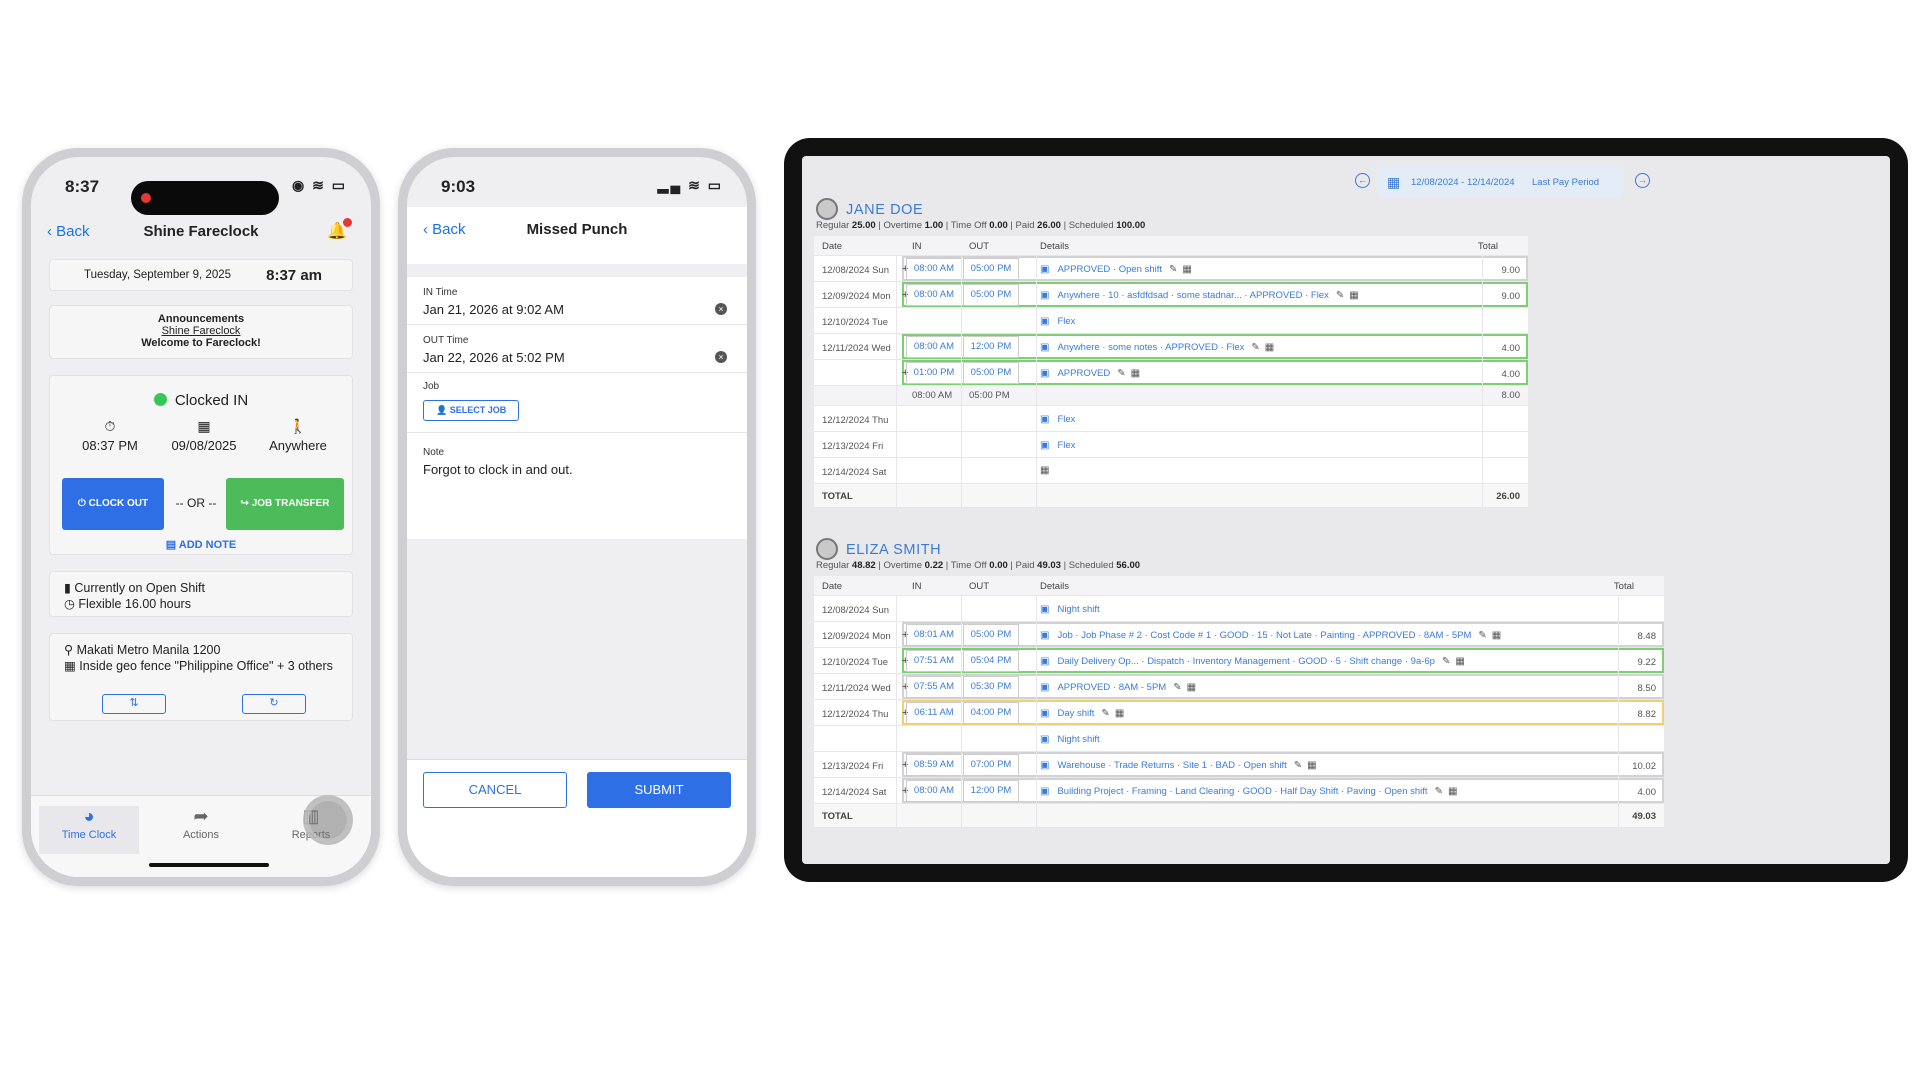 The width and height of the screenshot is (1920, 1080). What do you see at coordinates (1083, 373) in the screenshot?
I see `details-text: APPROVED` at bounding box center [1083, 373].